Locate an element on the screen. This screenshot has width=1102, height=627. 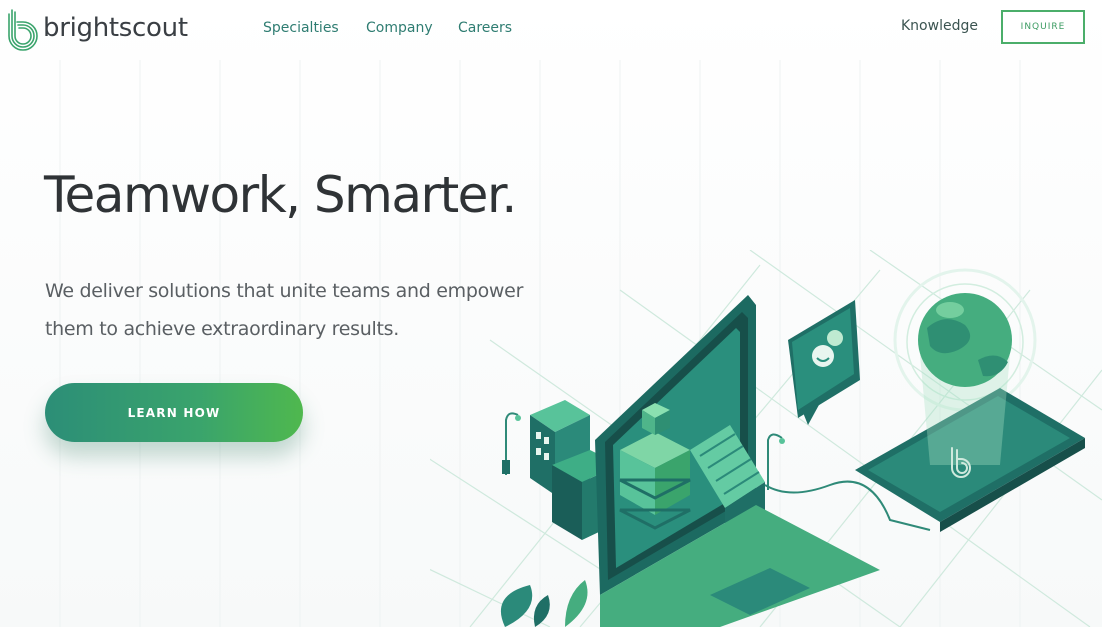
globe-tablet is located at coordinates (970, 400).